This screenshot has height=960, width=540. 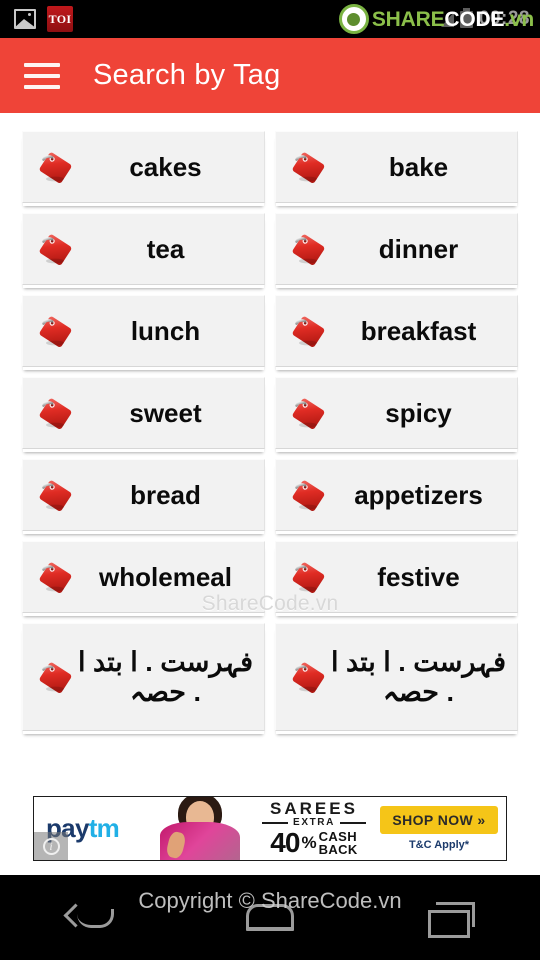 I want to click on tag-label: appetizers, so click(x=418, y=494).